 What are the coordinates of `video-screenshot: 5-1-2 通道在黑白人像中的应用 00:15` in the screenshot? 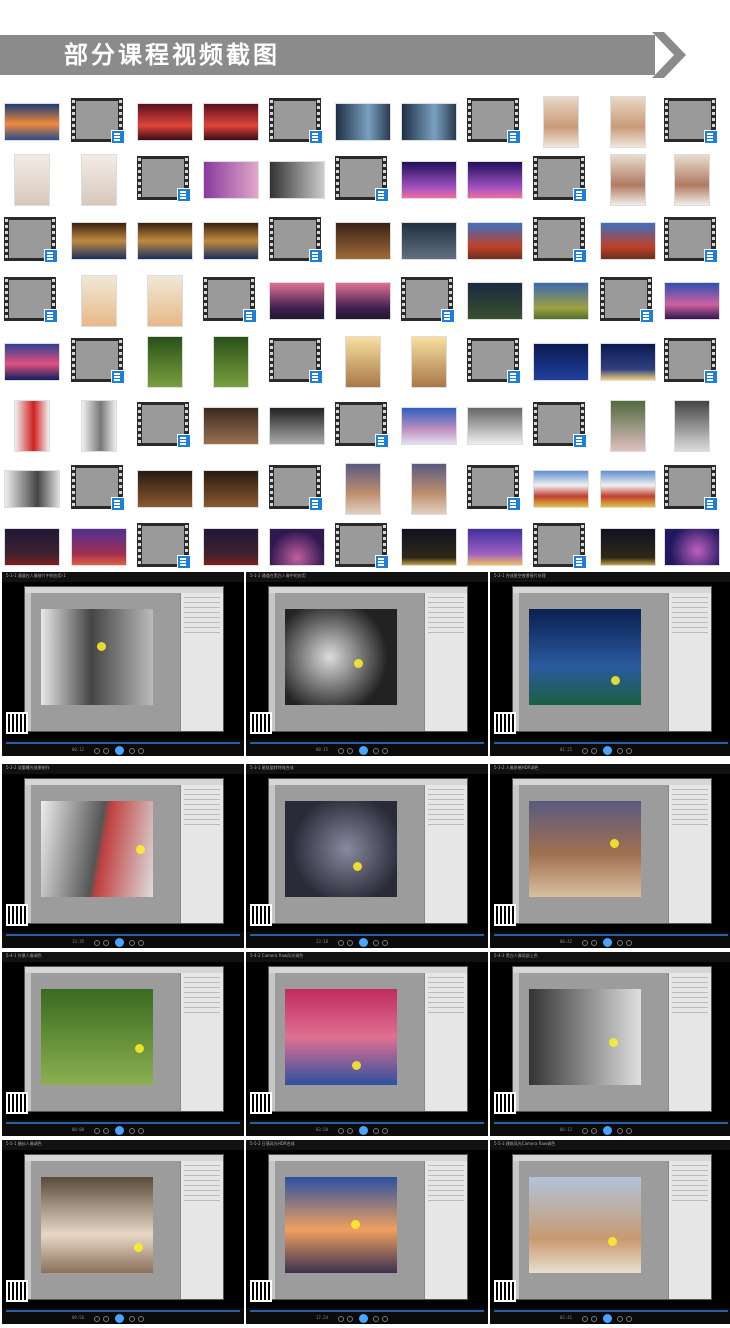 It's located at (367, 664).